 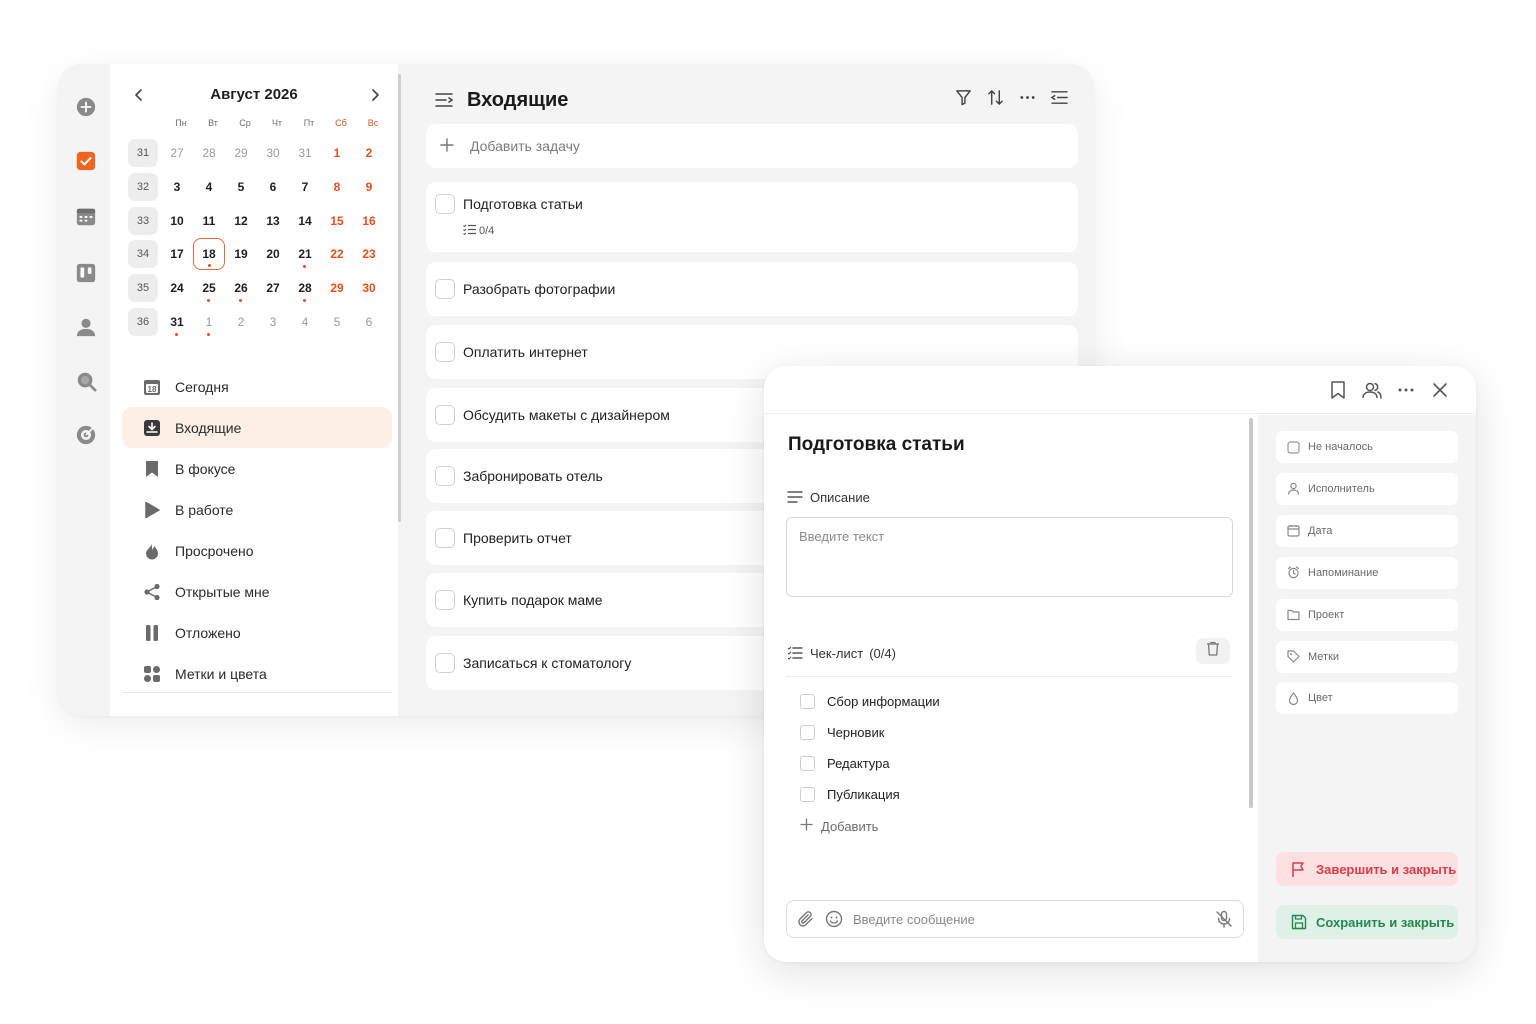 What do you see at coordinates (1009, 557) in the screenshot?
I see `description-textarea: Введите текст` at bounding box center [1009, 557].